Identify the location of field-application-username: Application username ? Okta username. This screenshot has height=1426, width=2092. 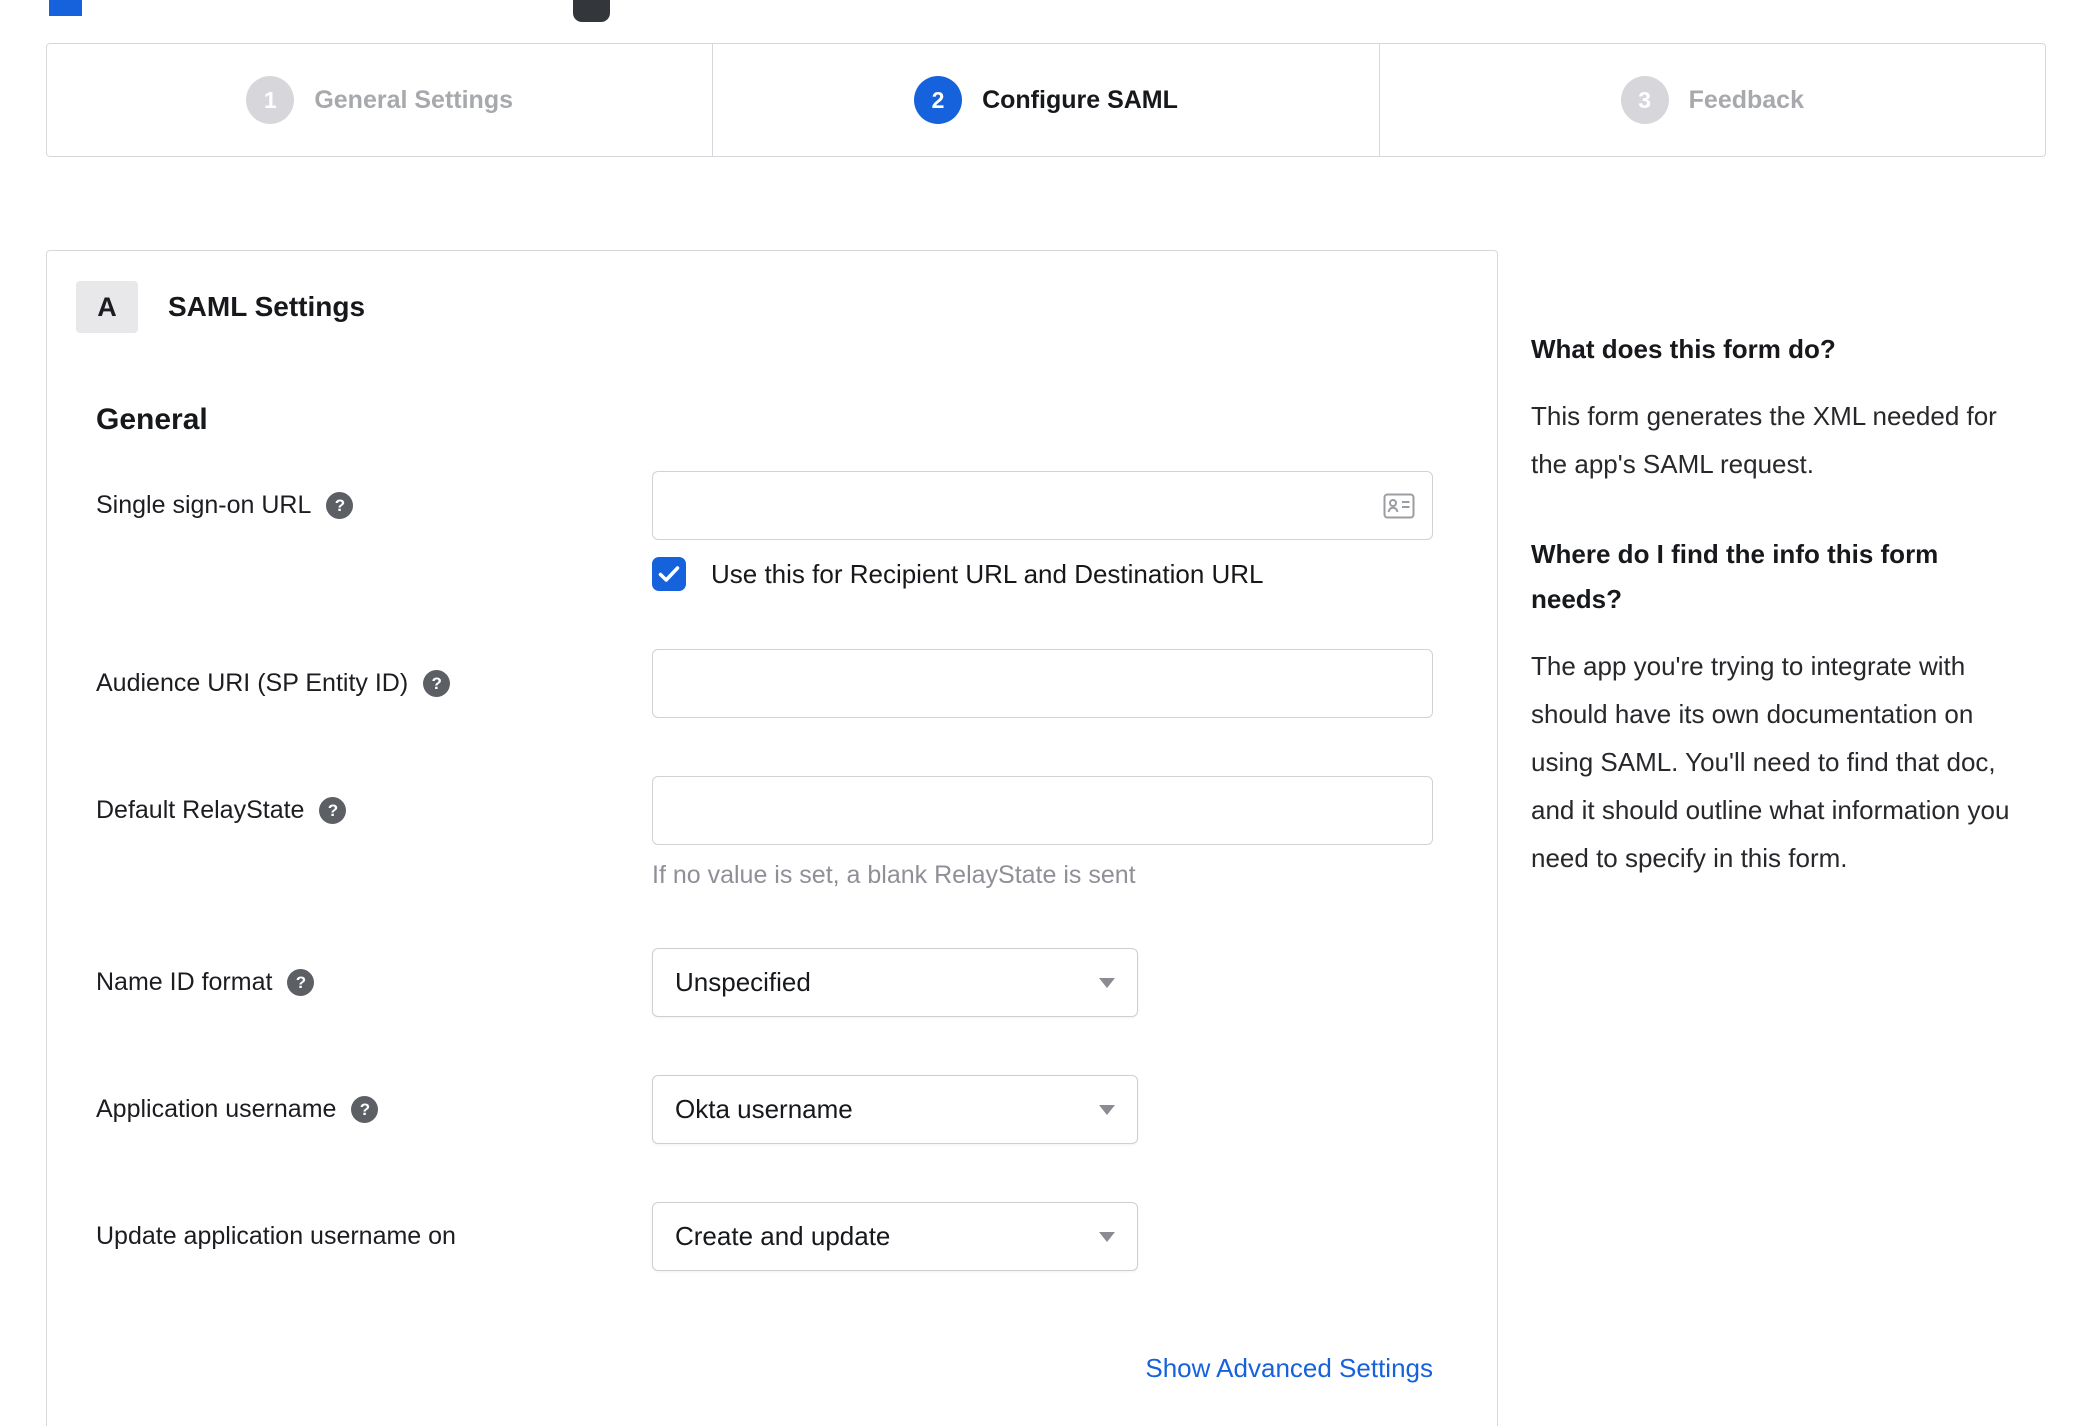
(764, 1109).